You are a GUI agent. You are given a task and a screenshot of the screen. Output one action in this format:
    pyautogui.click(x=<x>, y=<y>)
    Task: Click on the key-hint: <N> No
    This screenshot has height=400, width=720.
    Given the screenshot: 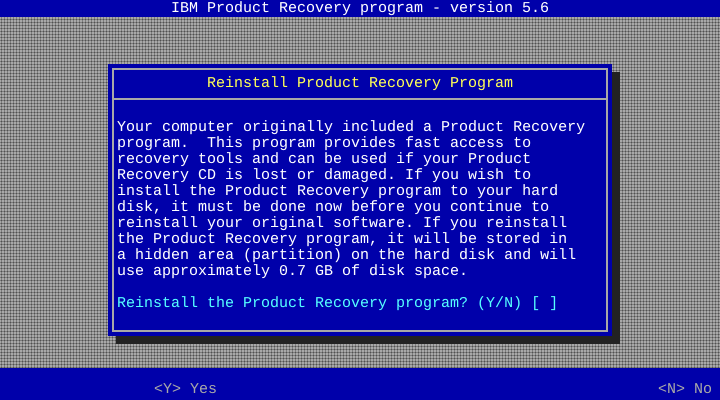 What is the action you would take?
    pyautogui.click(x=685, y=390)
    